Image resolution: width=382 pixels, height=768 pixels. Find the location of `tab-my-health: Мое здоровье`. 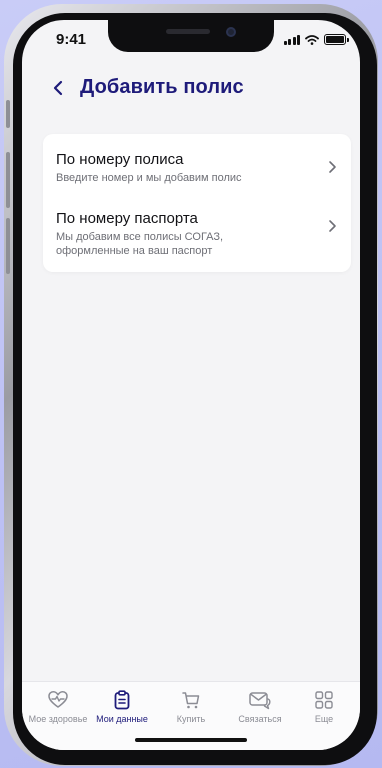

tab-my-health: Мое здоровье is located at coordinates (58, 707).